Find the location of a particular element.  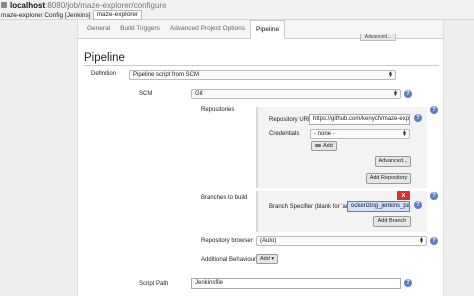

add-credentials-button: Add is located at coordinates (324, 146).